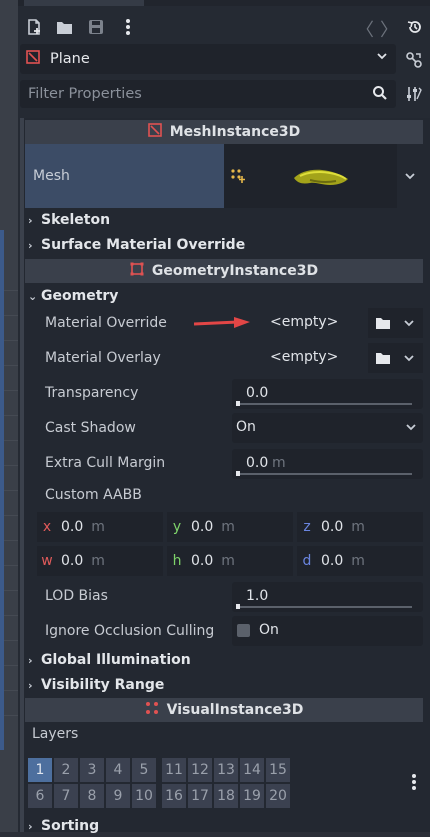 The image size is (430, 837). I want to click on header-title: MeshInstance3D, so click(235, 132).